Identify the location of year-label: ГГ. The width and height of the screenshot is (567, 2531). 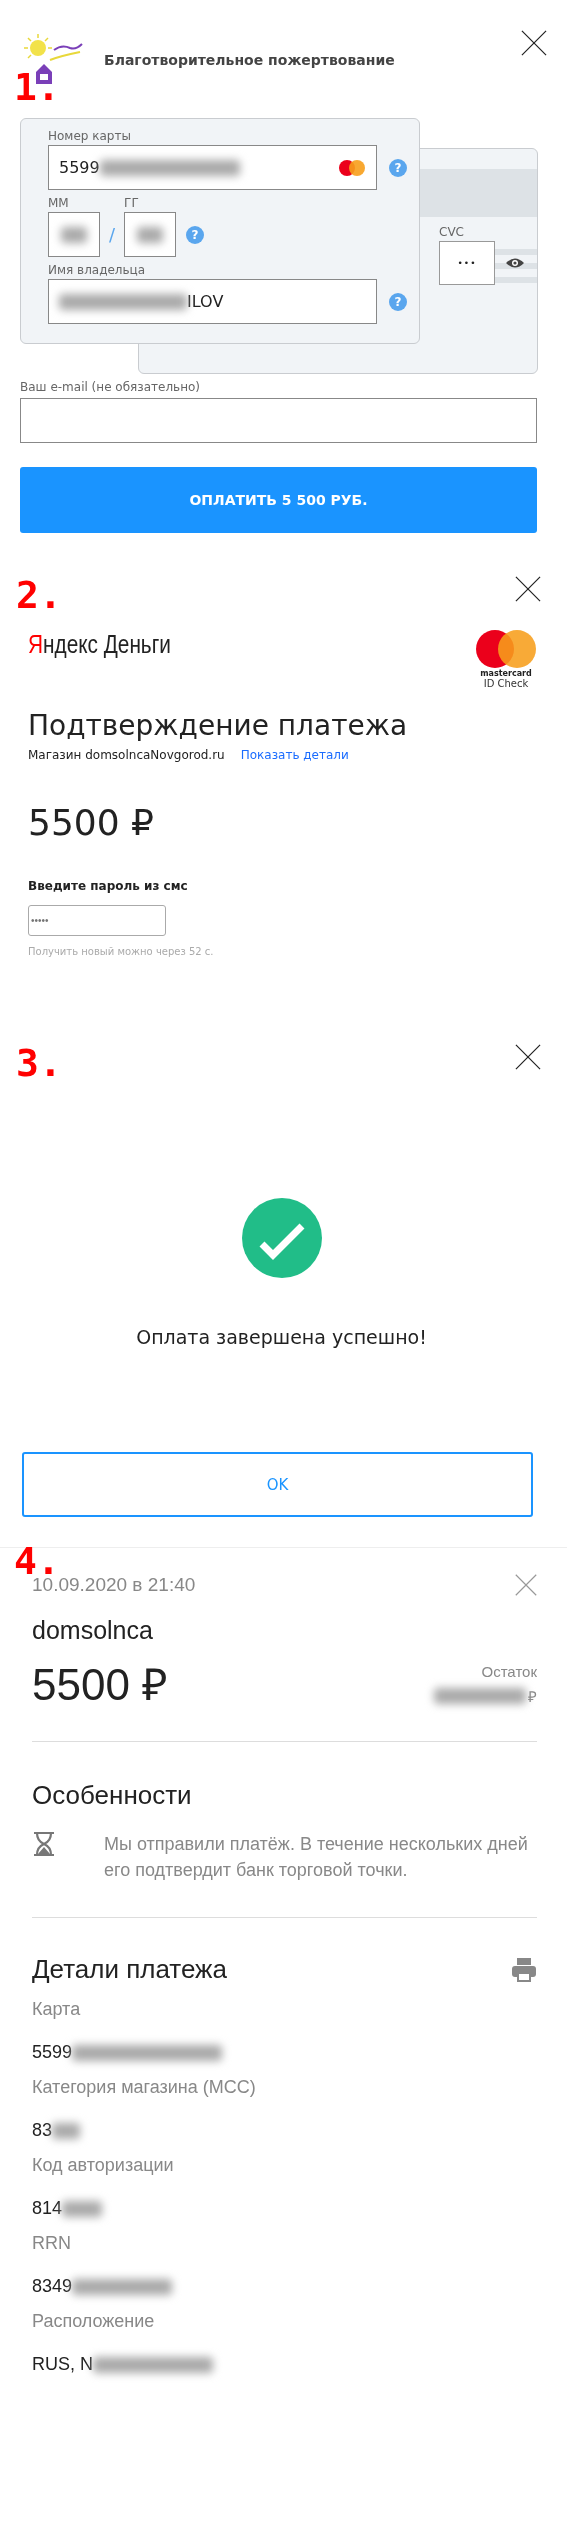
(132, 203).